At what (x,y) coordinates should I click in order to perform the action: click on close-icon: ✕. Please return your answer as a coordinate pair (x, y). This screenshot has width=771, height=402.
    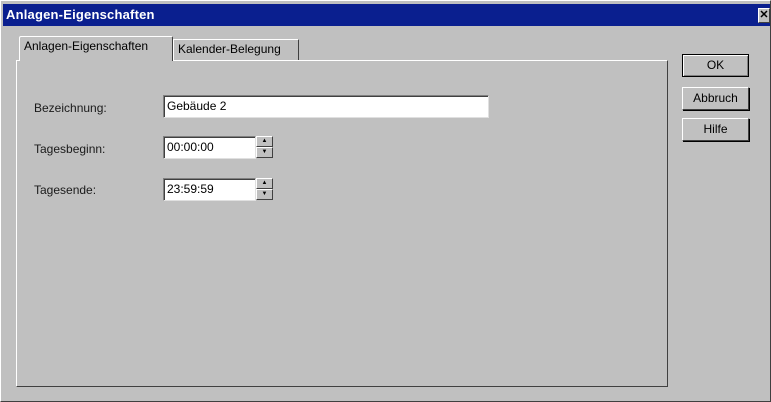
    Looking at the image, I should click on (764, 15).